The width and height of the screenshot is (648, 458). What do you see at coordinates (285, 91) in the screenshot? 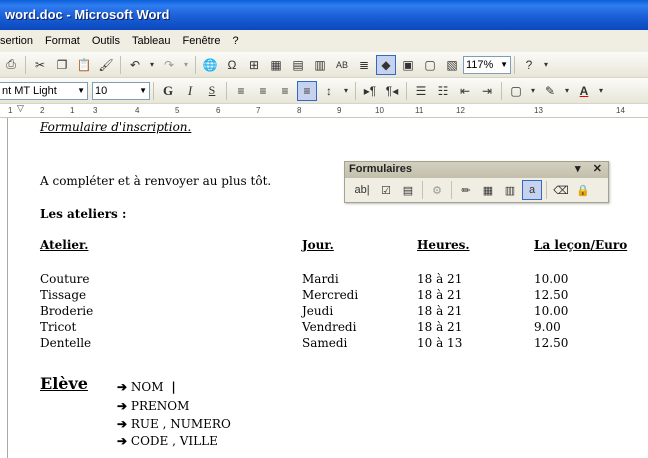
I see `align-right-icon: ≡` at bounding box center [285, 91].